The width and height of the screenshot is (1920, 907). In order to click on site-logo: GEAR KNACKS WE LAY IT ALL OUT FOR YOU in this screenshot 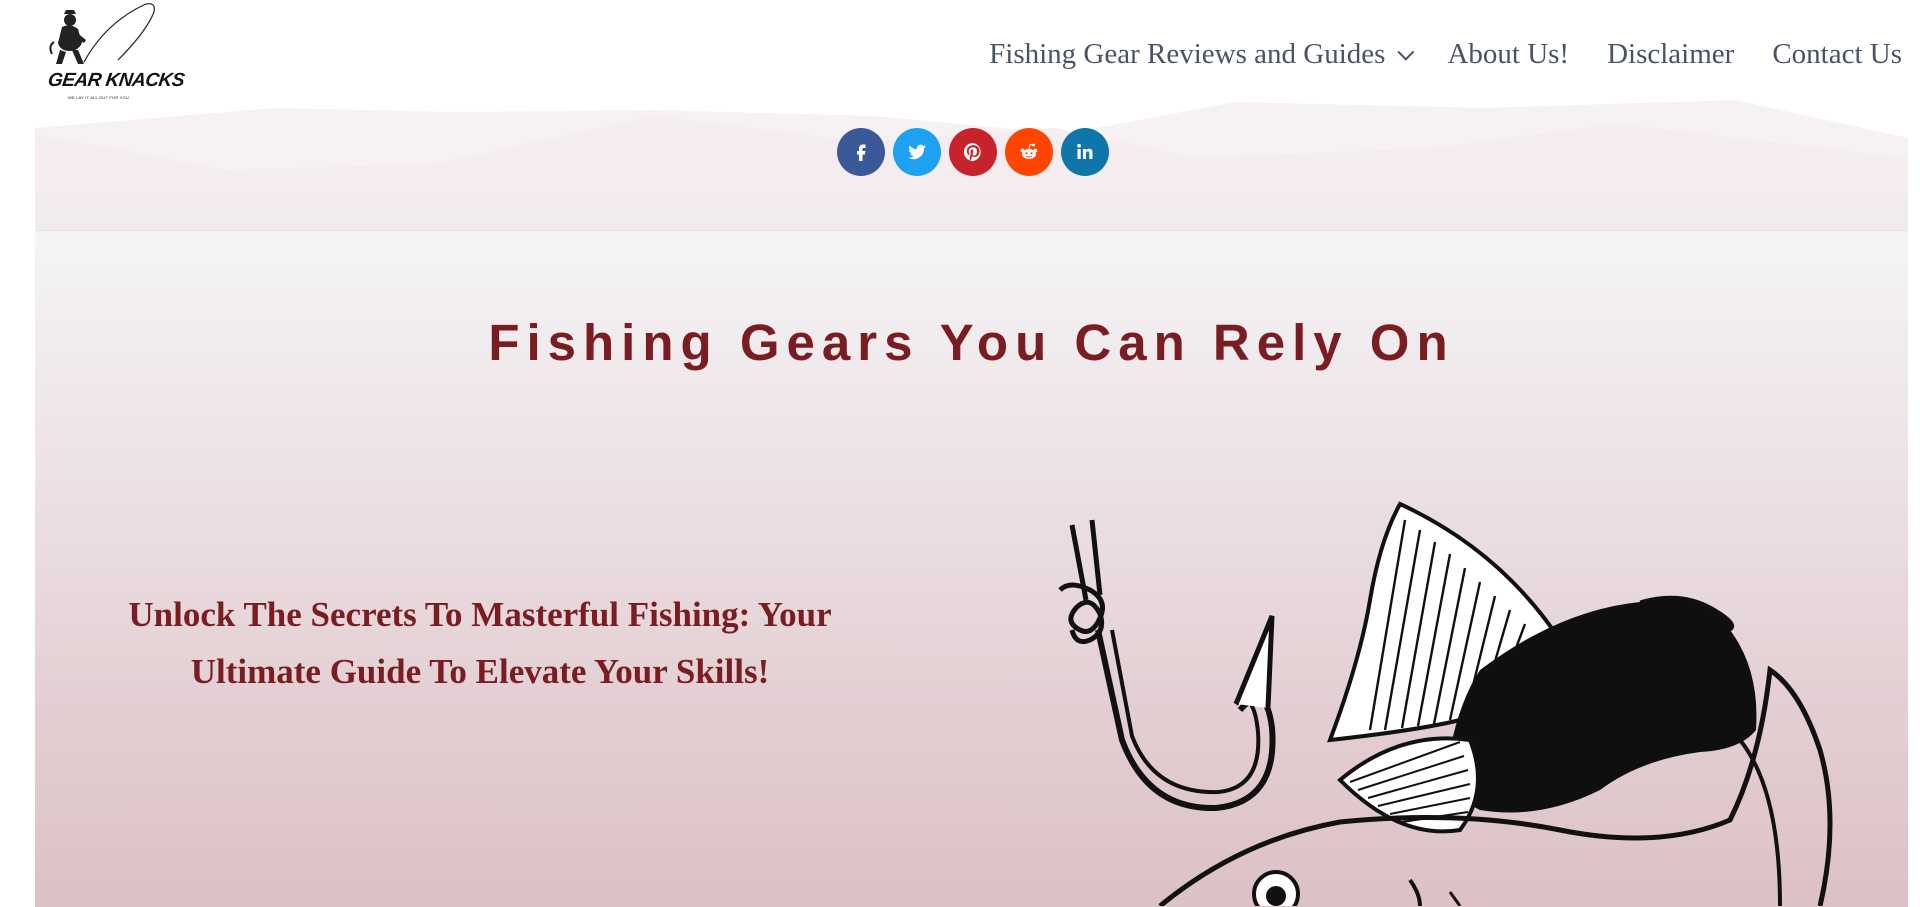, I will do `click(115, 52)`.